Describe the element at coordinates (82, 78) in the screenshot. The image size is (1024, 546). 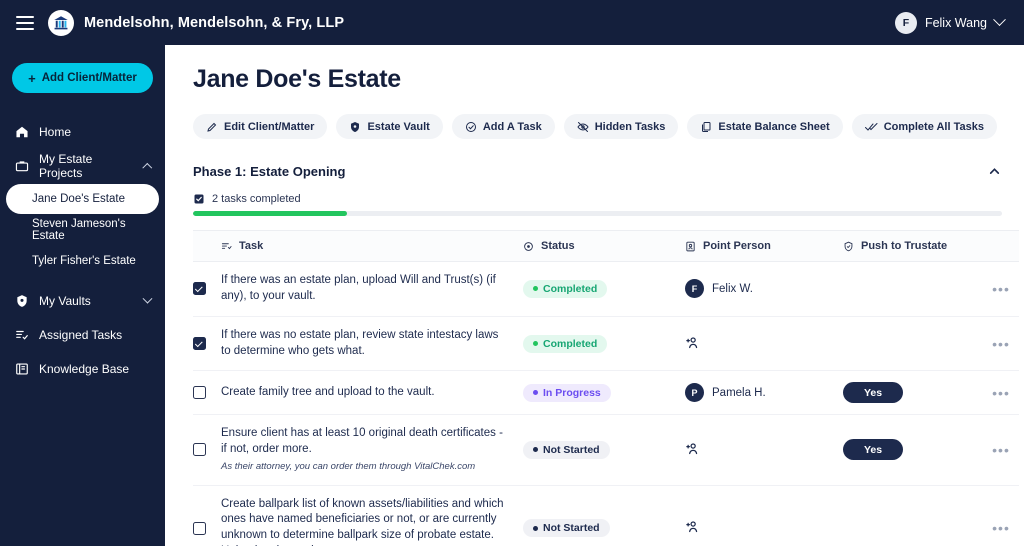
I see `add-client-matter-button: + Add Client/Matter` at that location.